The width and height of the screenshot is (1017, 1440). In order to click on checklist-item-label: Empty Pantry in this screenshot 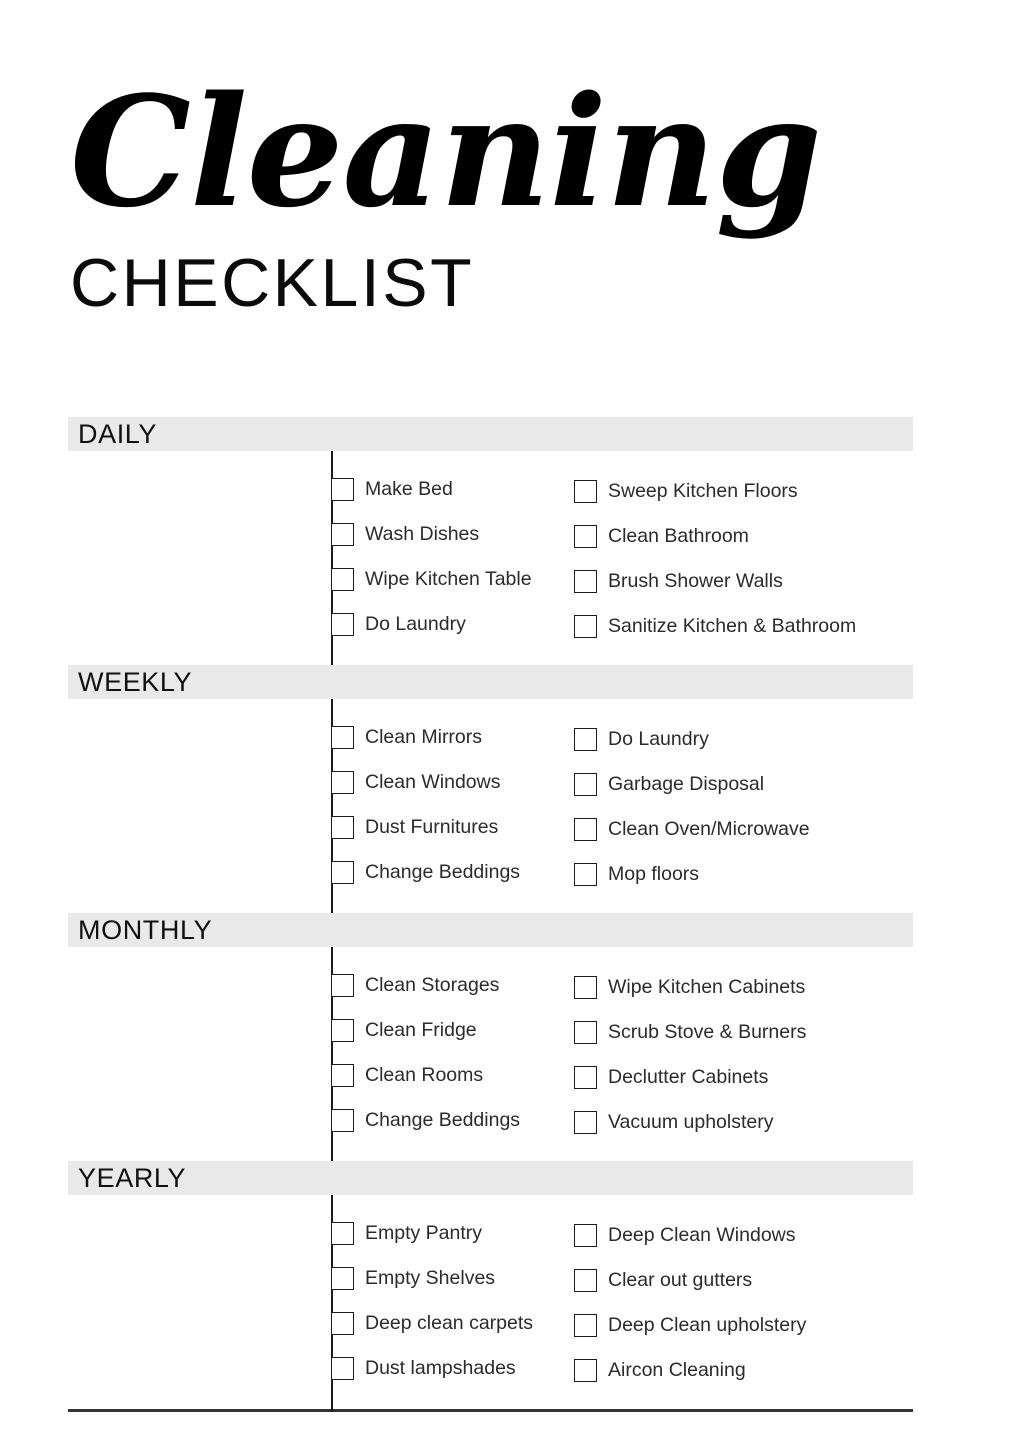, I will do `click(424, 1232)`.